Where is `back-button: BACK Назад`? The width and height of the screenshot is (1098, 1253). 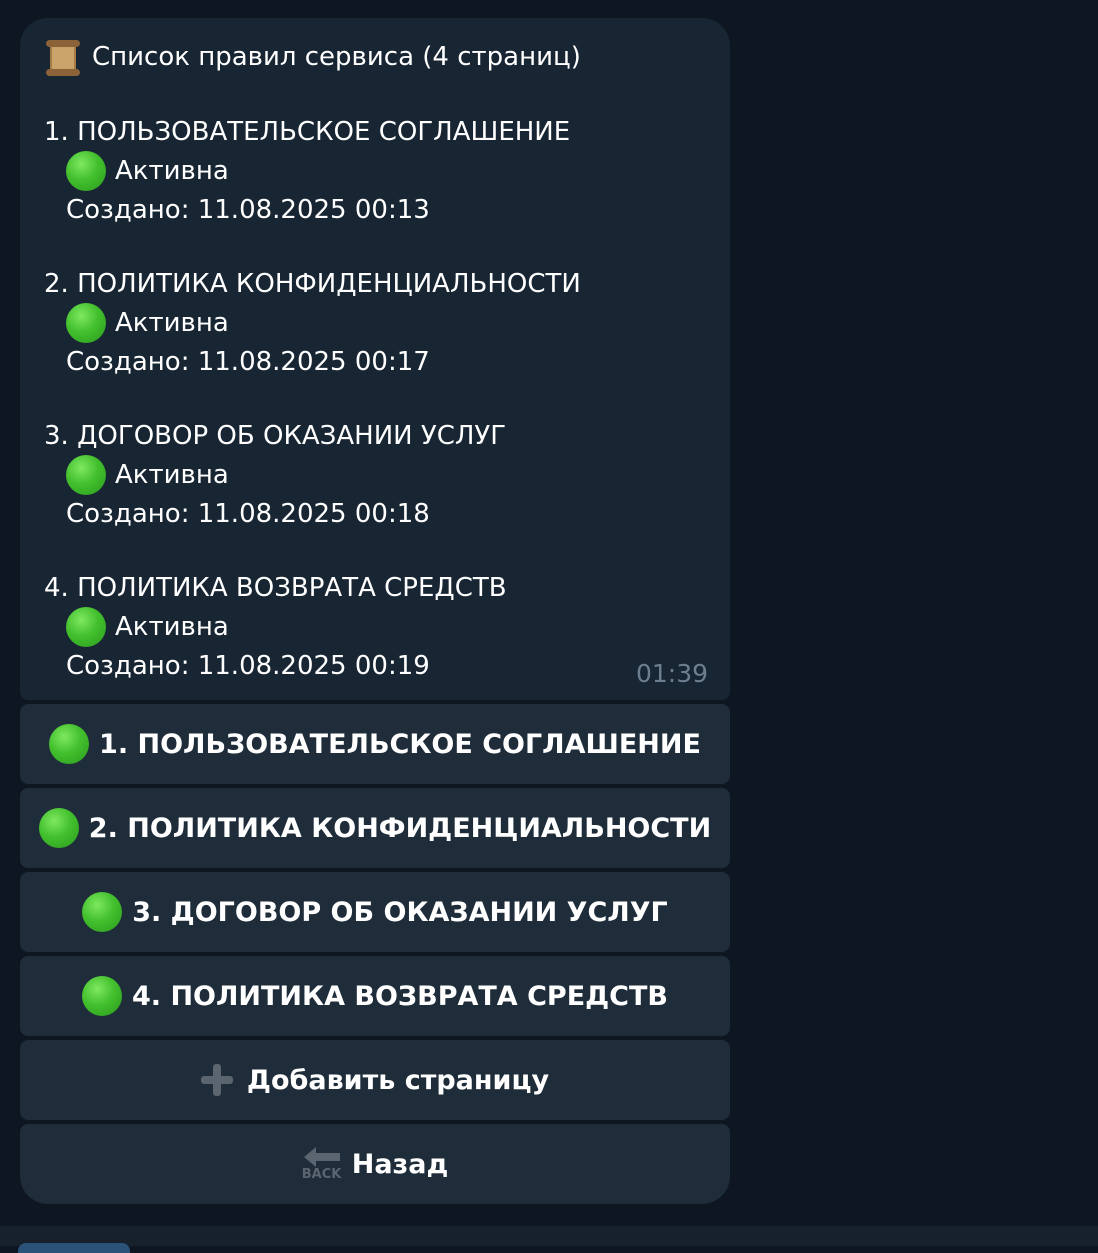 back-button: BACK Назад is located at coordinates (375, 1164).